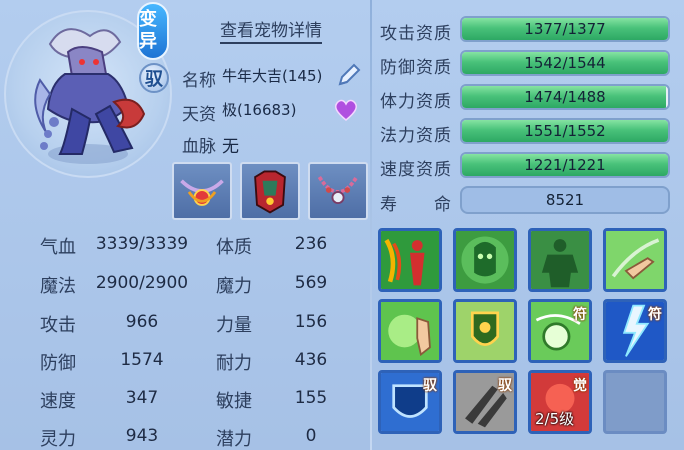  Describe the element at coordinates (58, 286) in the screenshot. I see `stat-label: 魔法` at that location.